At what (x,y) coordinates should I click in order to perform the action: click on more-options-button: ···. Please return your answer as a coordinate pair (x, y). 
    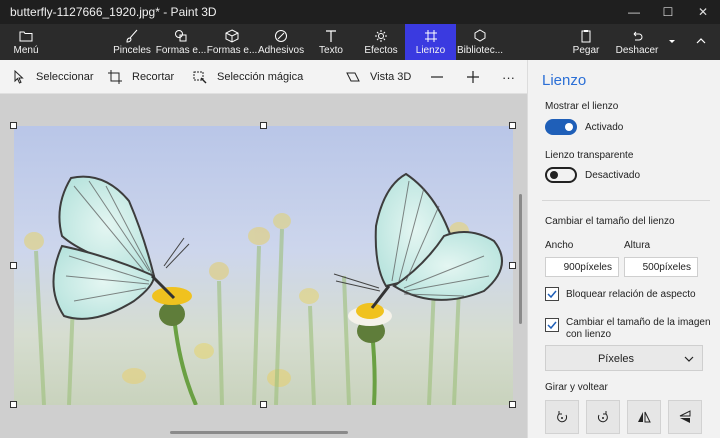
    Looking at the image, I should click on (508, 77).